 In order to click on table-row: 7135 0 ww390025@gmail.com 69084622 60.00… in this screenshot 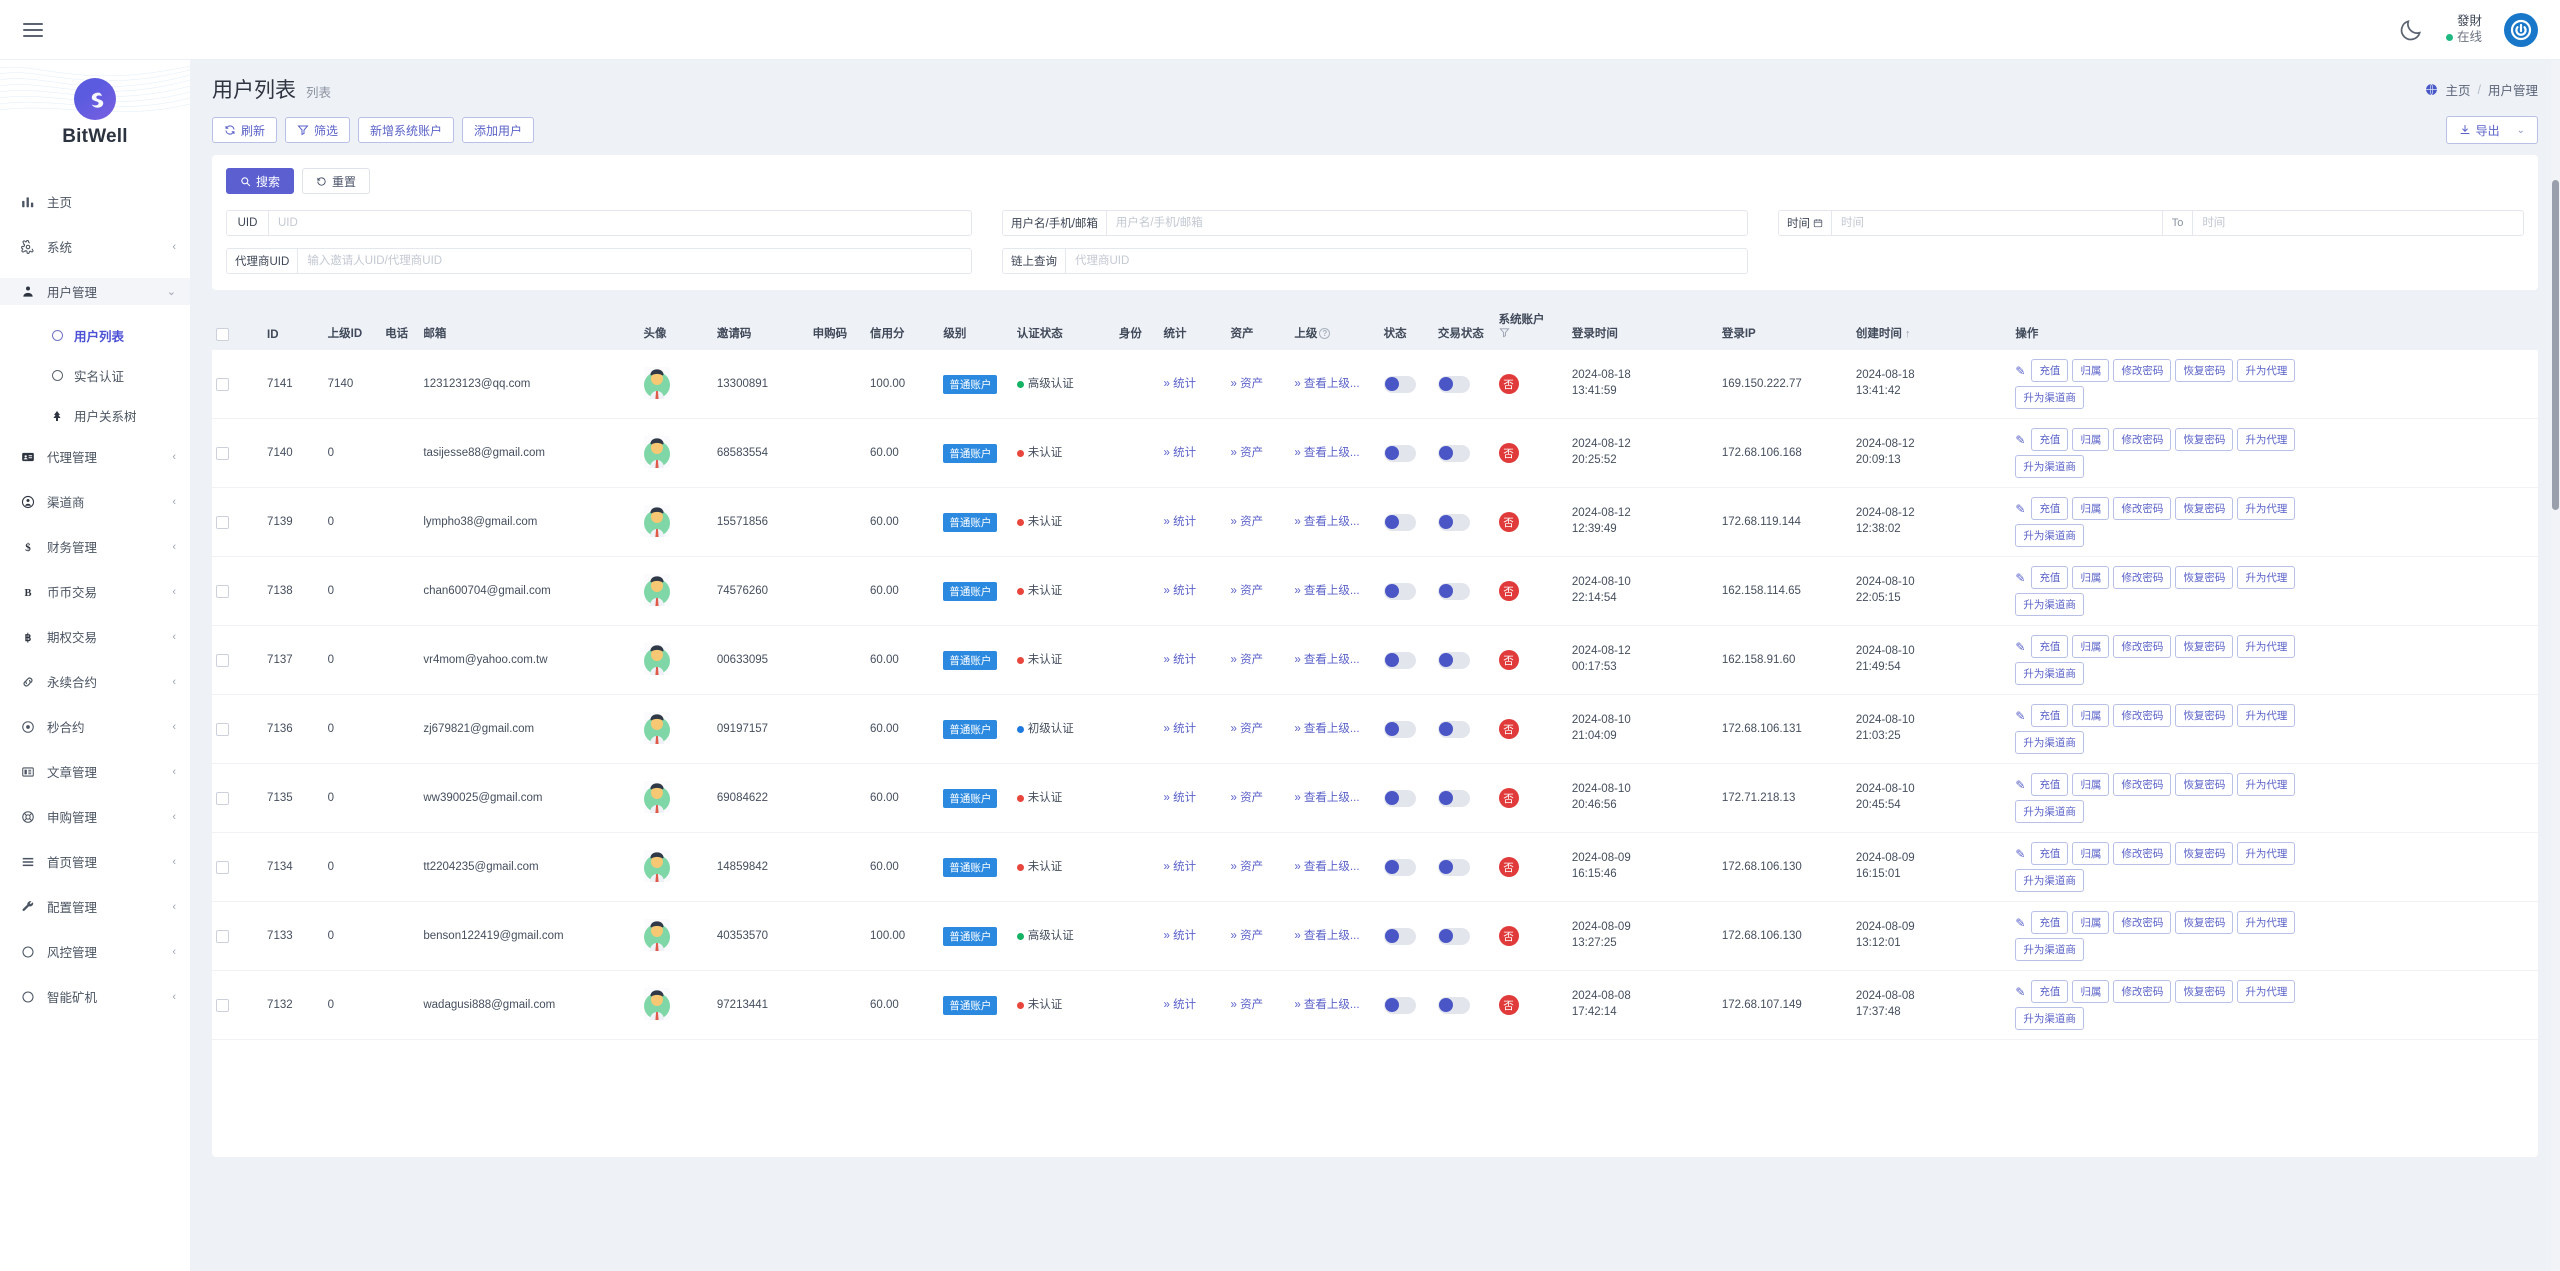, I will do `click(1375, 798)`.